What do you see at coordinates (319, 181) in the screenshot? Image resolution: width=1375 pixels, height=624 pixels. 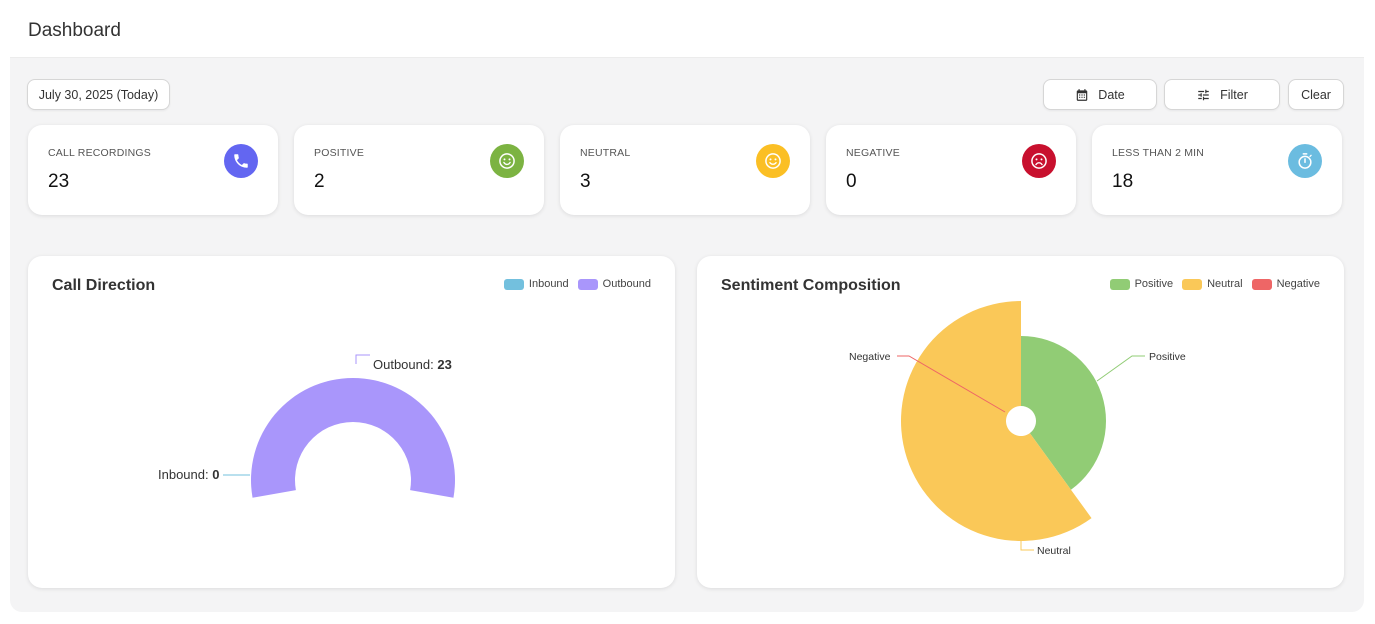 I see `stat-value: 2` at bounding box center [319, 181].